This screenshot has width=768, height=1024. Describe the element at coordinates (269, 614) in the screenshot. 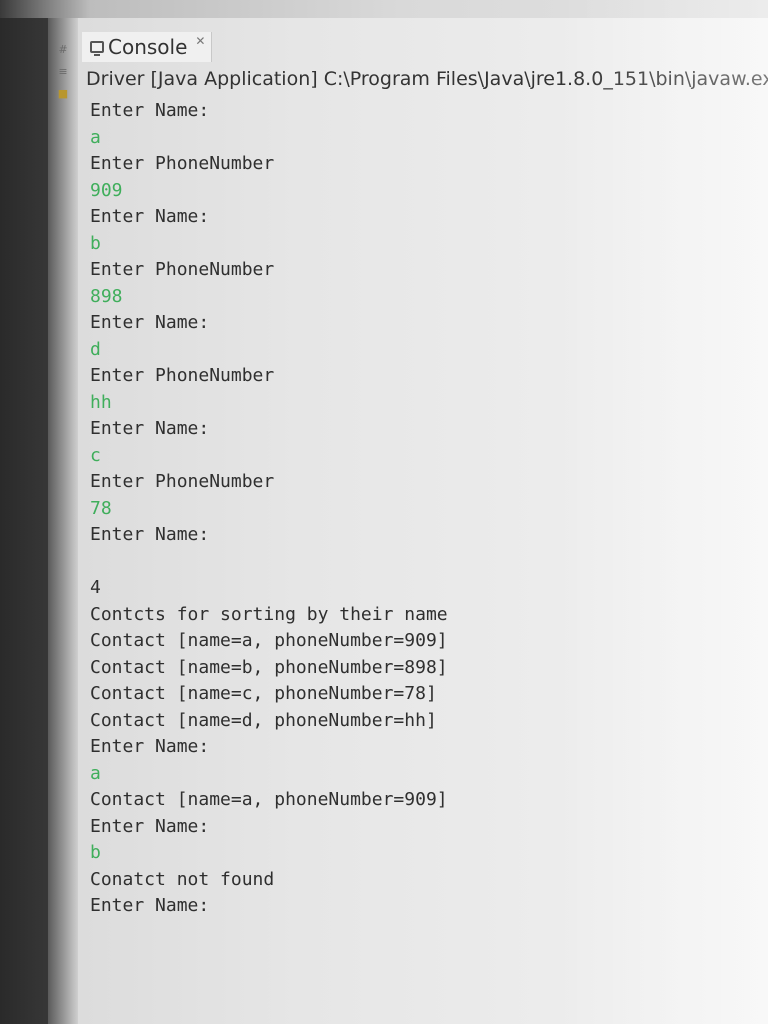

I see `output-line: Contcts for sorting by their name` at that location.